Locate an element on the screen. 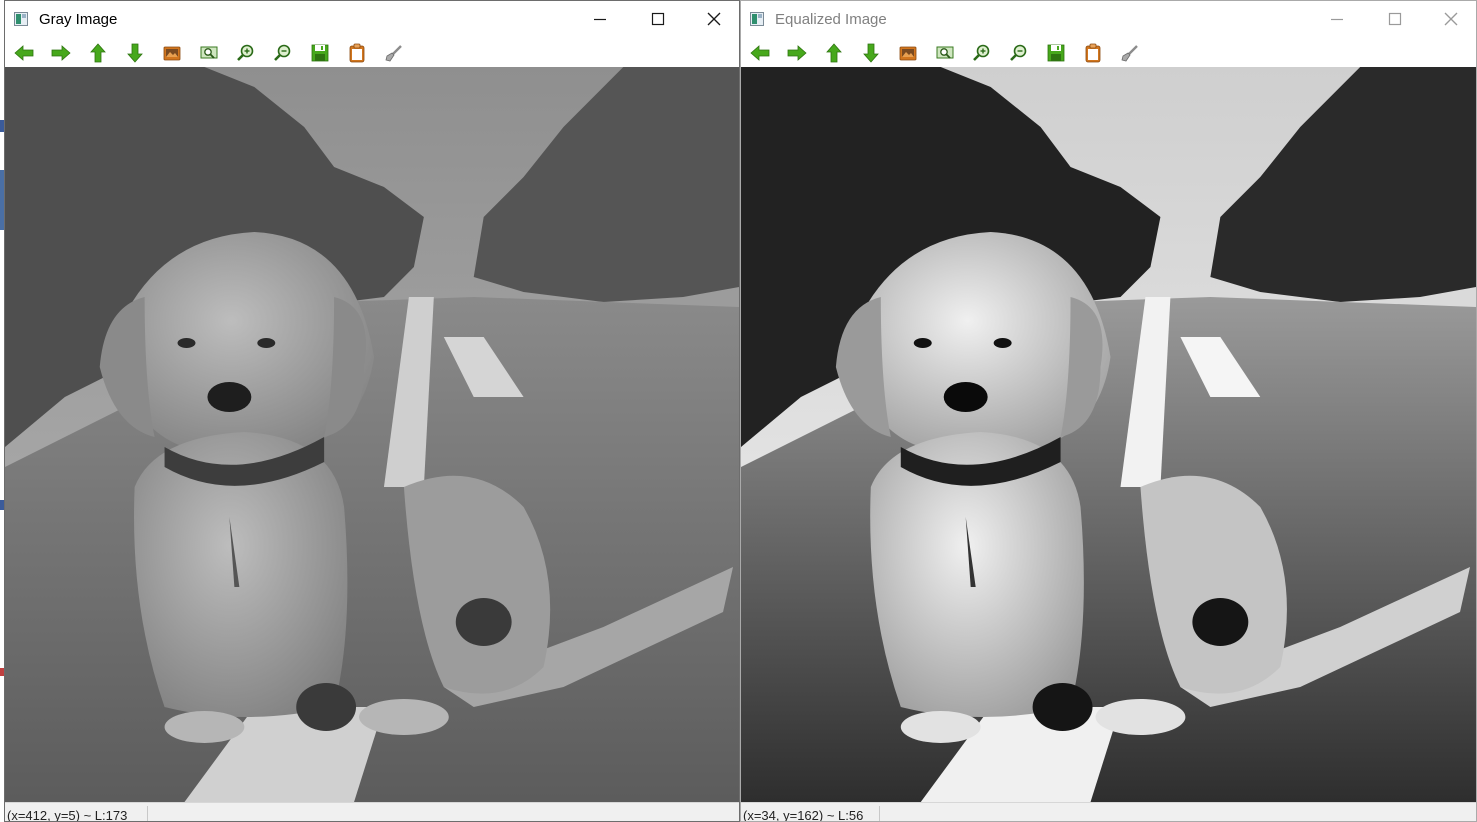  window-title: Gray Image is located at coordinates (78, 19).